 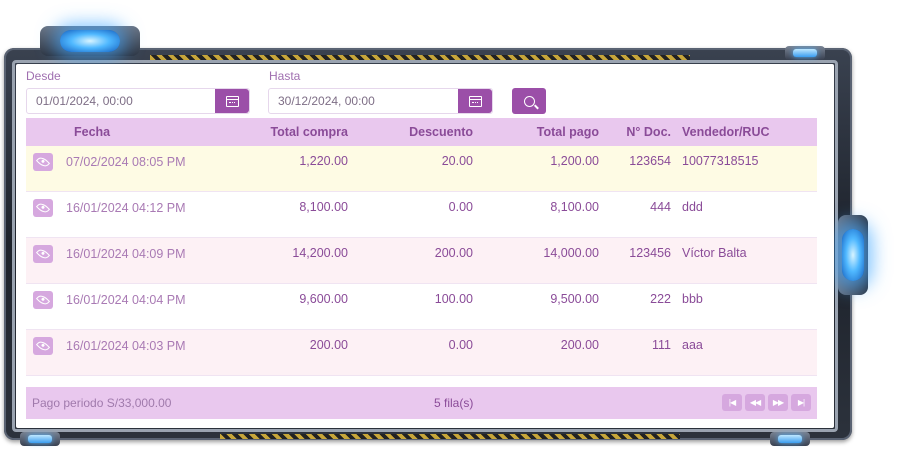 I want to click on desde-date-field, so click(x=138, y=101).